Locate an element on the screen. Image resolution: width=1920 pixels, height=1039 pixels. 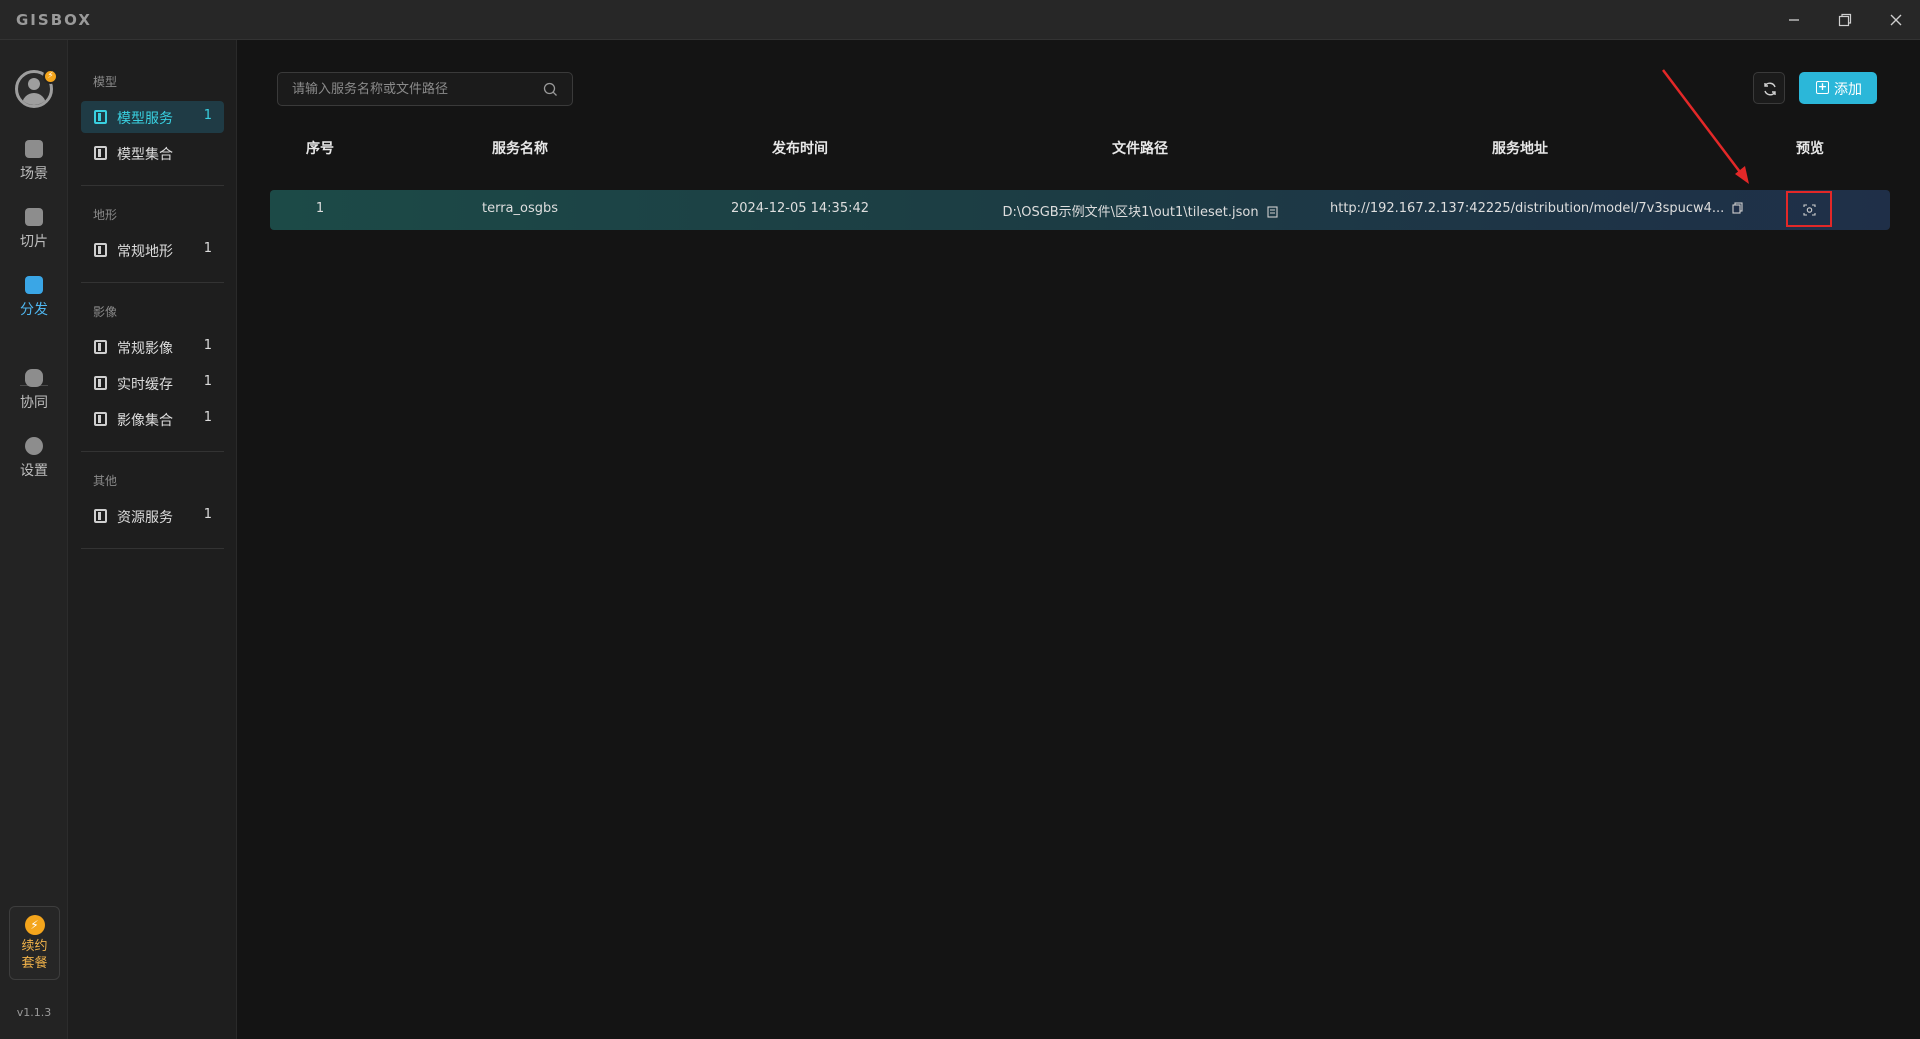
column-header-url: 服务地址 is located at coordinates (1520, 149).